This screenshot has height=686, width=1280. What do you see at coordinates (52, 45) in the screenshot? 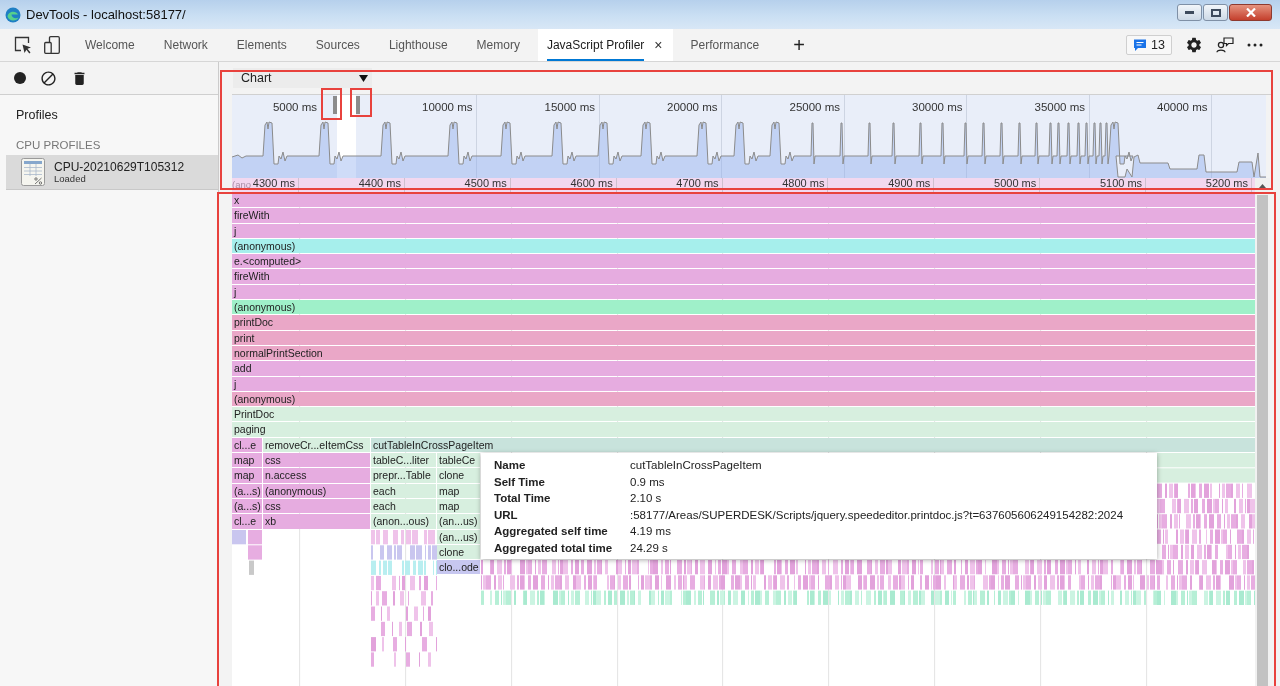
I see `device-icon` at bounding box center [52, 45].